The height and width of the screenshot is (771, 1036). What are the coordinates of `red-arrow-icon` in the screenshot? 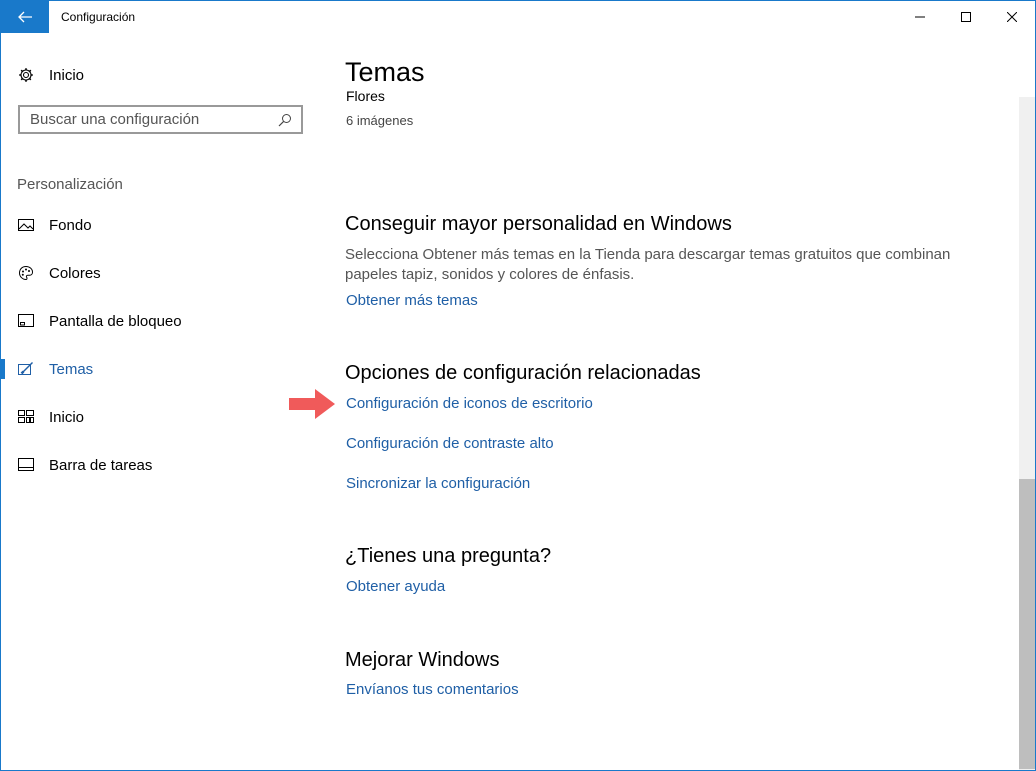 It's located at (312, 404).